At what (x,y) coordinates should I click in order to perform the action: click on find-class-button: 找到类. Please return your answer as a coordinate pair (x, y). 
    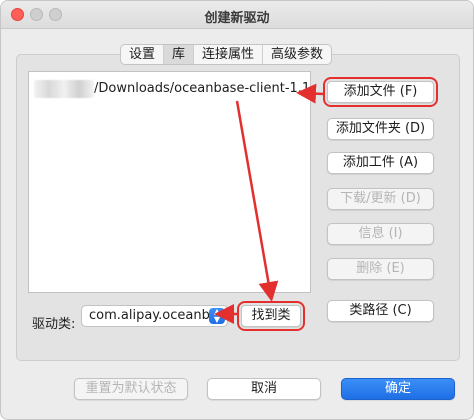
    Looking at the image, I should click on (271, 316).